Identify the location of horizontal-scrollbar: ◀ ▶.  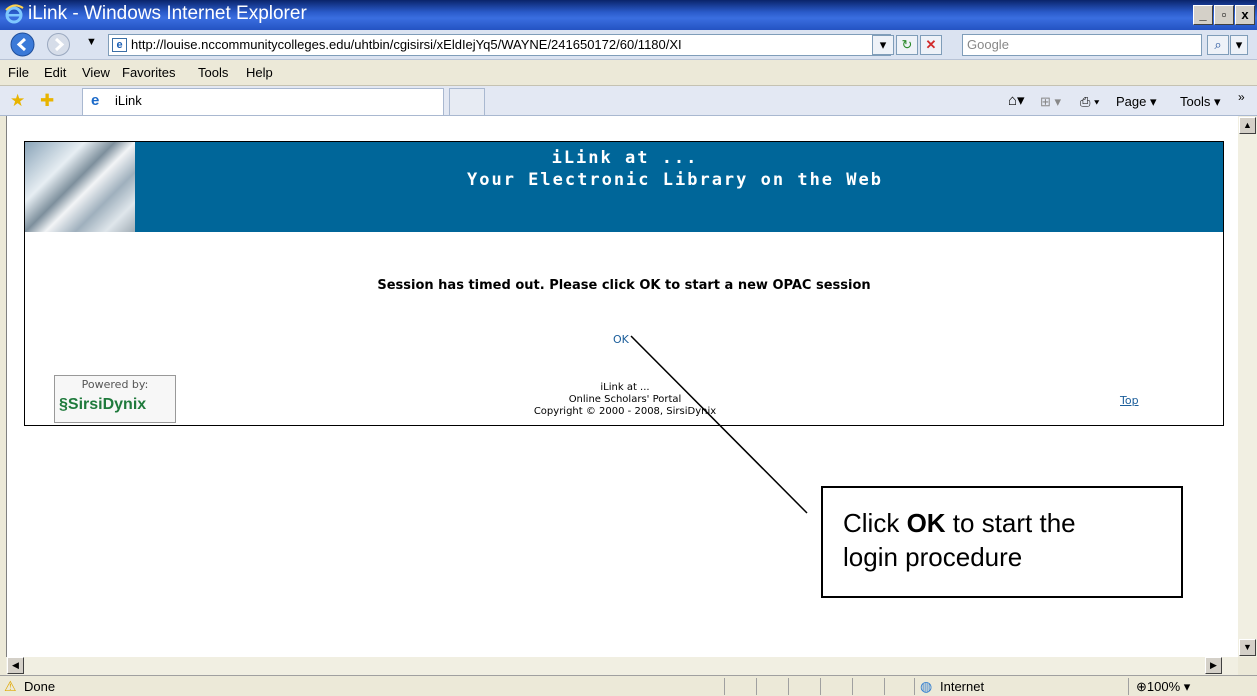
(622, 666).